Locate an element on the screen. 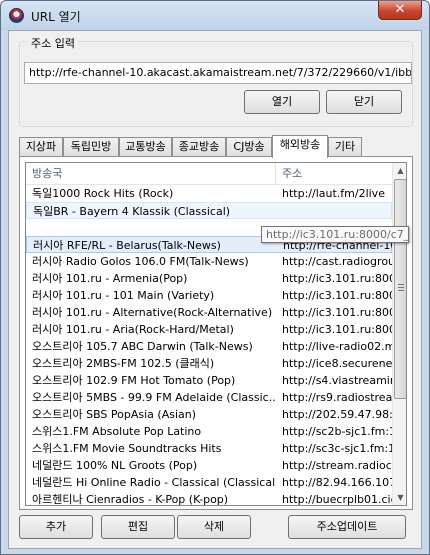  scroll-thumb is located at coordinates (400, 289).